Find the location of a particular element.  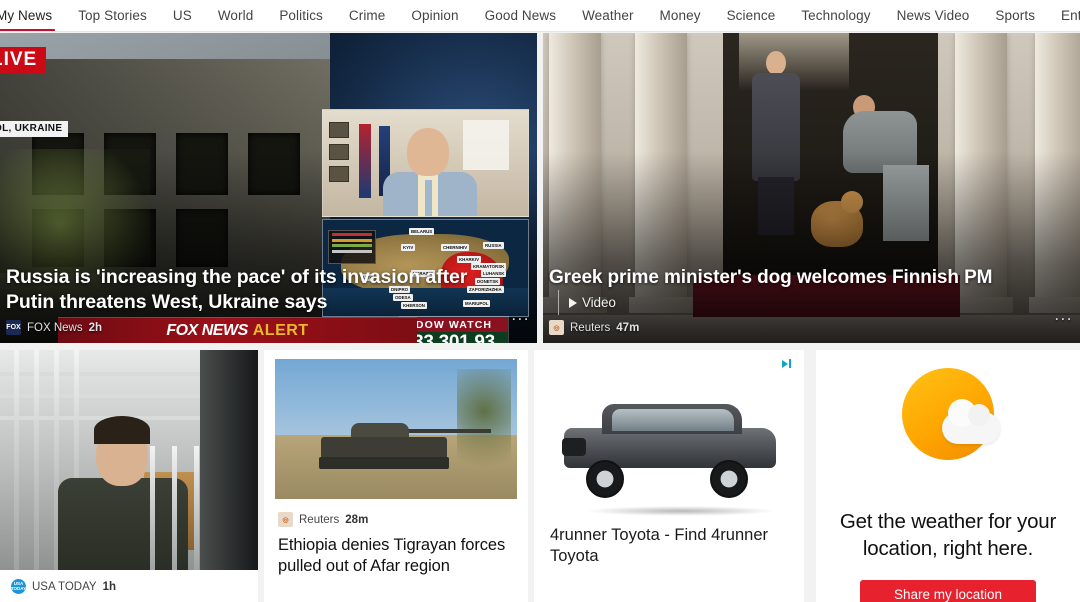

nav-item-science: Science is located at coordinates (751, 15).